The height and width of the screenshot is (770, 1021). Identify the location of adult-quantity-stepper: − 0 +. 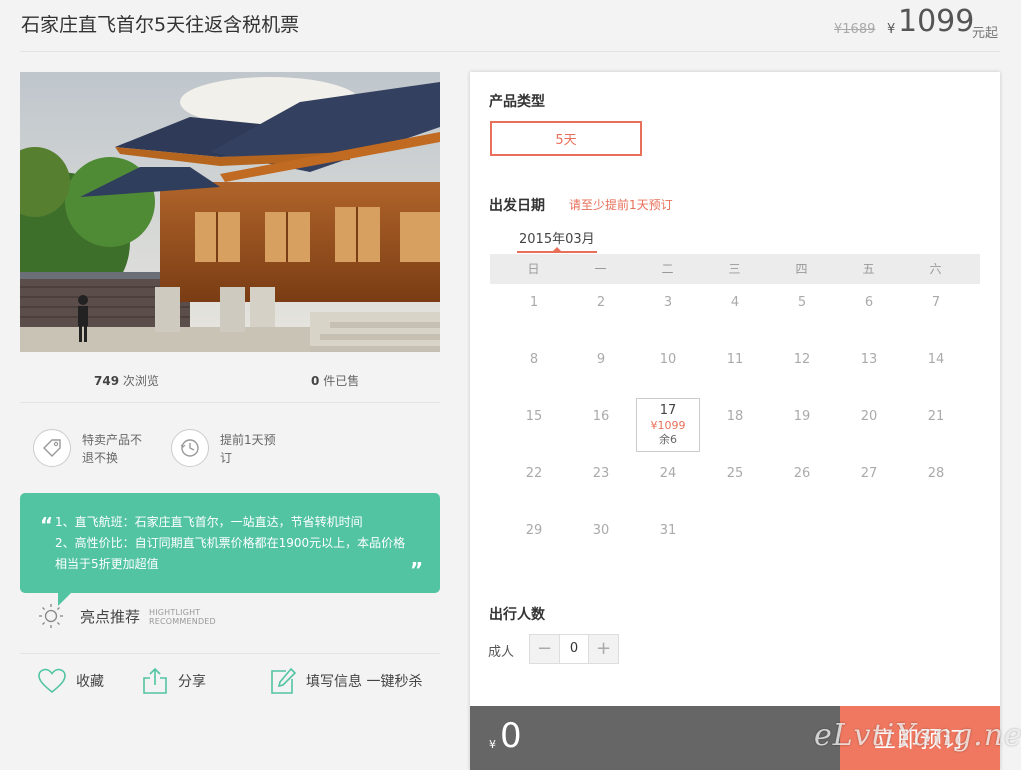
(574, 649).